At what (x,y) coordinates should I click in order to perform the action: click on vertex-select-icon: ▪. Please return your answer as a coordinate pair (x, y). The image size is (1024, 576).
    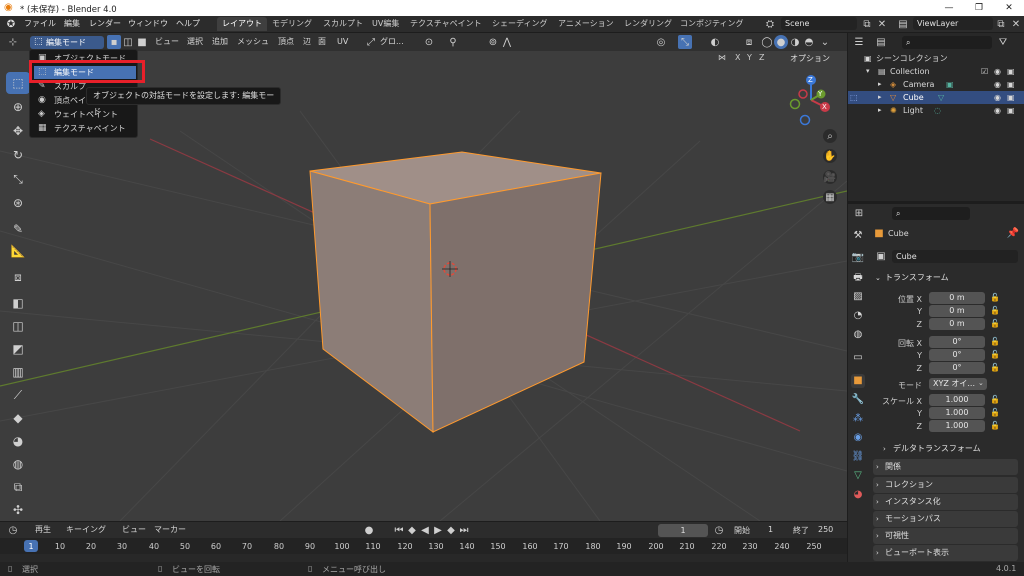
    Looking at the image, I should click on (114, 42).